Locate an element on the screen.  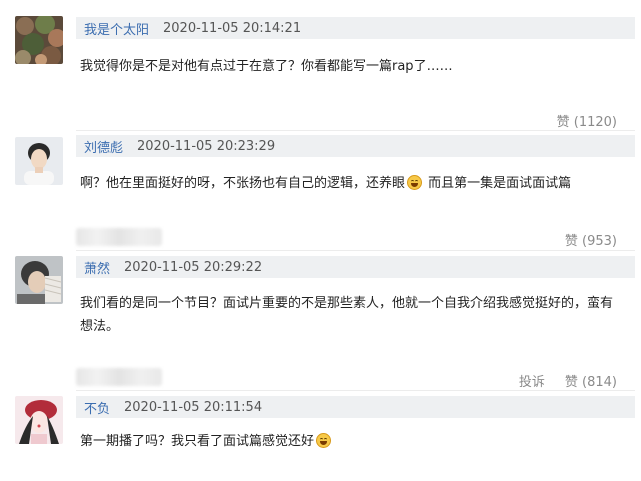
username-link: 不负 is located at coordinates (97, 407).